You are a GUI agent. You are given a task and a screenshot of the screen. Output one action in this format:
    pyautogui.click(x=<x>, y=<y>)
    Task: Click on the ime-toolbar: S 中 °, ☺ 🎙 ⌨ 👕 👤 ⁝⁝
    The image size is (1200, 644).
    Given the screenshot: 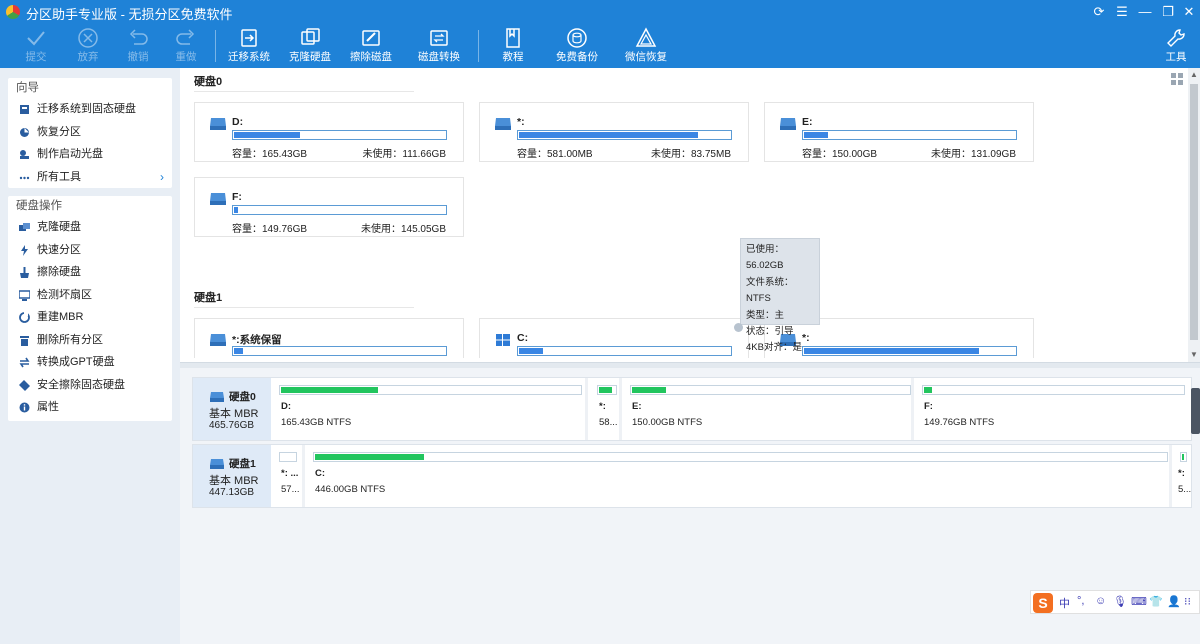 What is the action you would take?
    pyautogui.click(x=1115, y=602)
    